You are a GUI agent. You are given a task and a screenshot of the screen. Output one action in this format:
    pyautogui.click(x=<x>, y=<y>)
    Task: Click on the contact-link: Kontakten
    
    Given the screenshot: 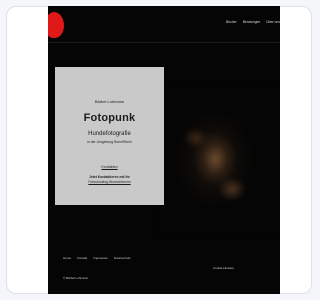 What is the action you would take?
    pyautogui.click(x=109, y=167)
    